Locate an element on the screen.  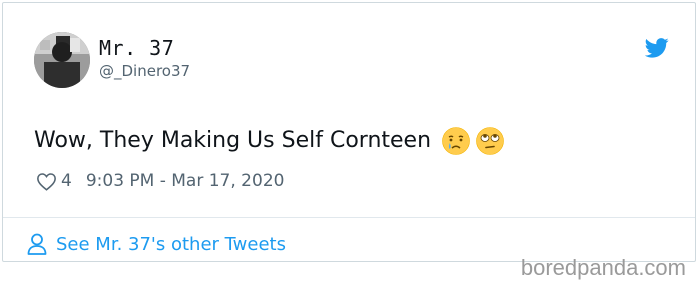
tweet-timestamp: 9:03 PM - Mar 17, 2020 is located at coordinates (185, 181).